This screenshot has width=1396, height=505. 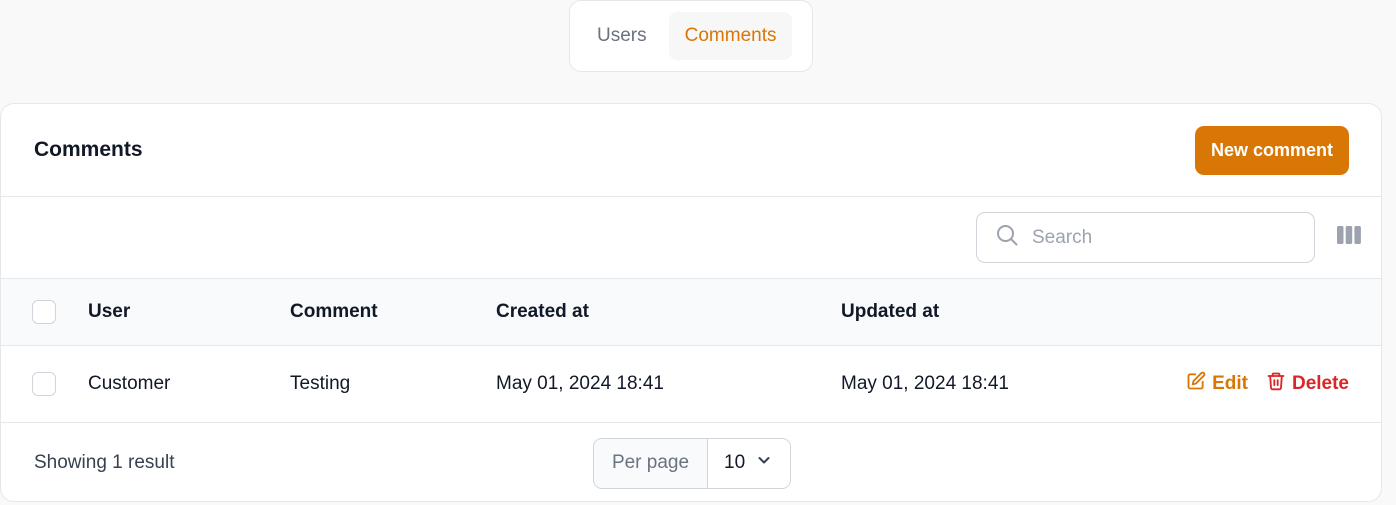 What do you see at coordinates (44, 383) in the screenshot?
I see `row-checkbox` at bounding box center [44, 383].